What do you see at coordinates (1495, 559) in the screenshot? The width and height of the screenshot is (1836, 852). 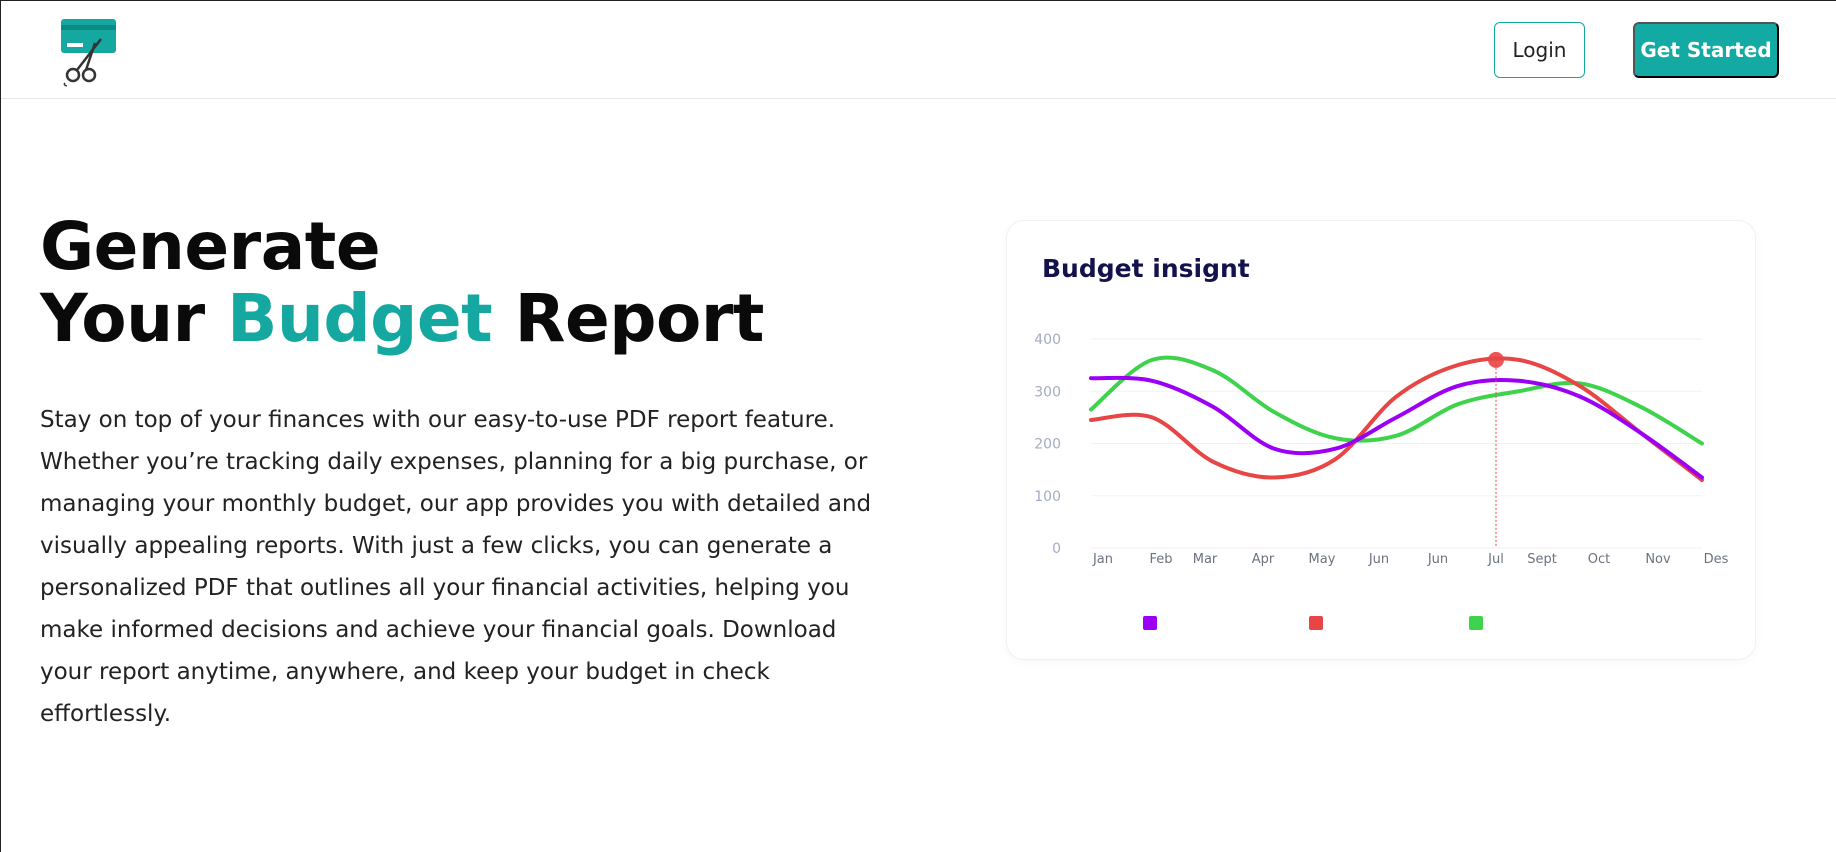 I see `x-tick-label: Jul` at bounding box center [1495, 559].